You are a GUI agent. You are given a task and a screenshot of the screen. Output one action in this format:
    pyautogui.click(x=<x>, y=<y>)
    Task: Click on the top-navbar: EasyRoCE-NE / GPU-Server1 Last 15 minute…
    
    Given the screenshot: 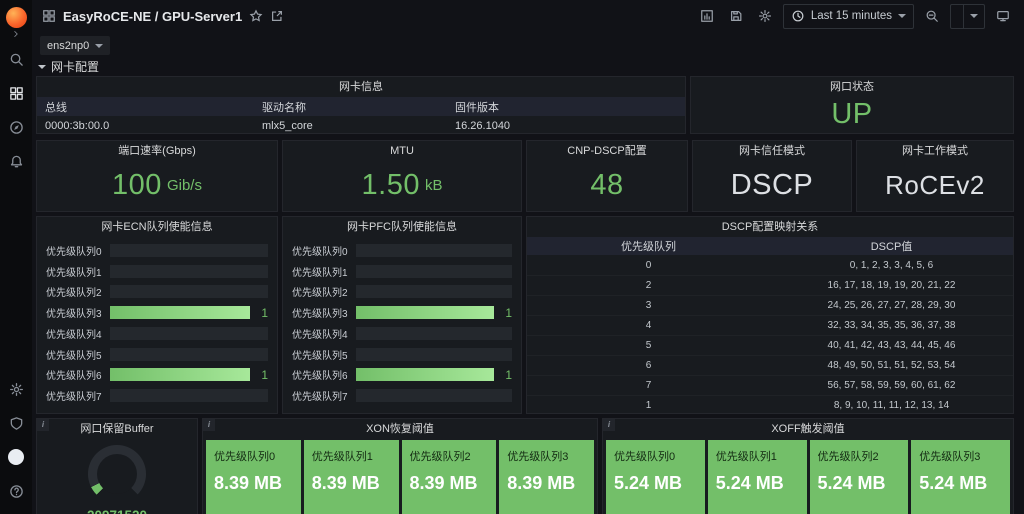 What is the action you would take?
    pyautogui.click(x=528, y=16)
    